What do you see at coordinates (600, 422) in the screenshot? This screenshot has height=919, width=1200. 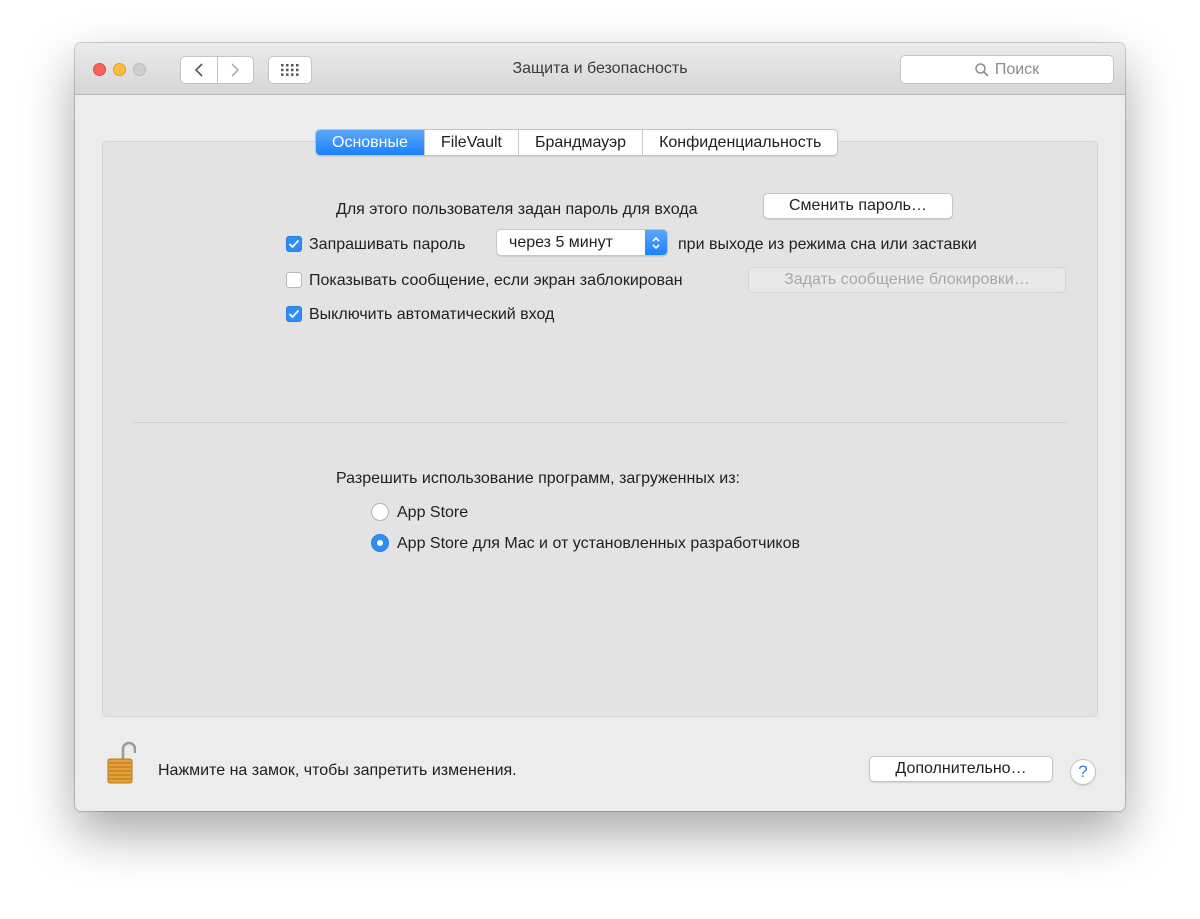 I see `section-divider` at bounding box center [600, 422].